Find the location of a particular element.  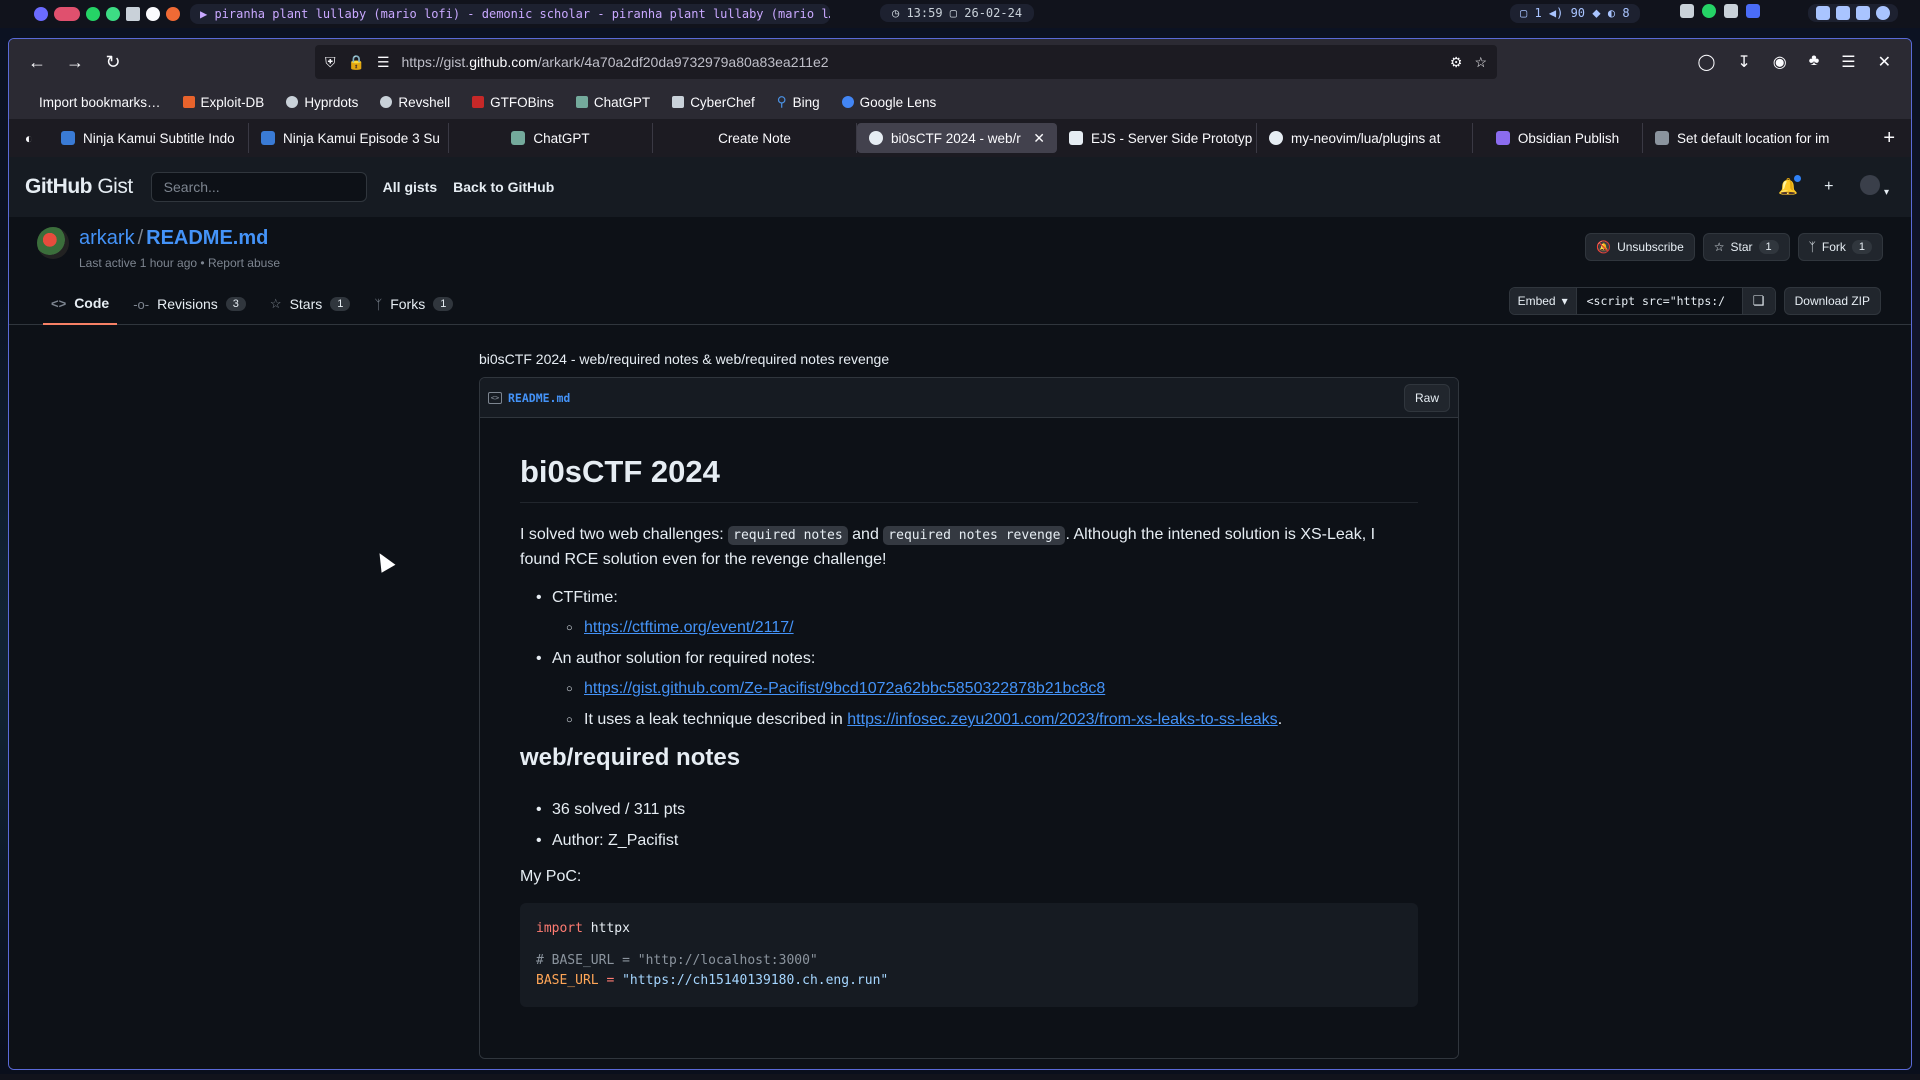

pocket-icon: ◯ is located at coordinates (1706, 62).